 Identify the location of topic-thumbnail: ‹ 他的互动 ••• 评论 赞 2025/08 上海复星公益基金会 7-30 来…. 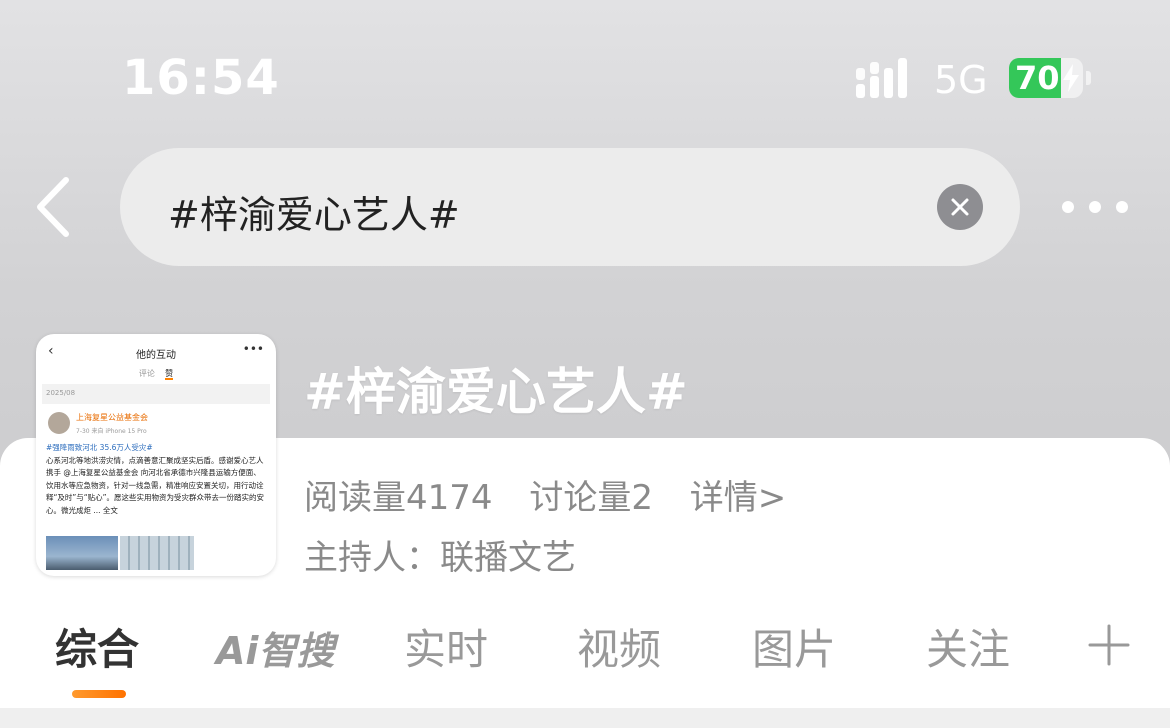
(156, 455).